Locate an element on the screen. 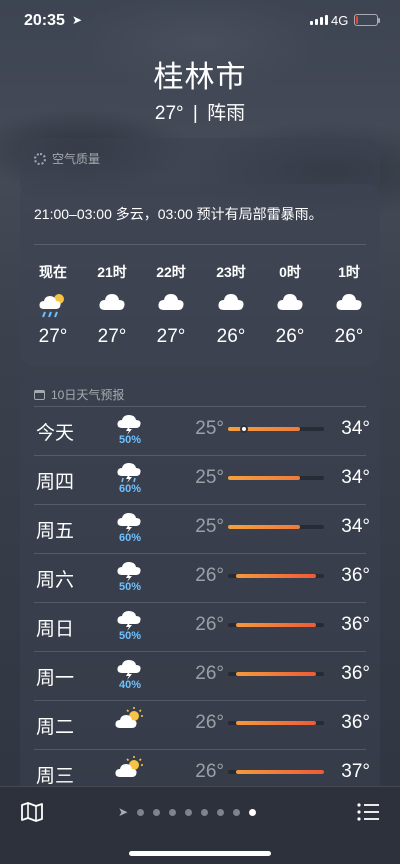 The width and height of the screenshot is (400, 864). air-quality-title: 空气质量 is located at coordinates (76, 159).